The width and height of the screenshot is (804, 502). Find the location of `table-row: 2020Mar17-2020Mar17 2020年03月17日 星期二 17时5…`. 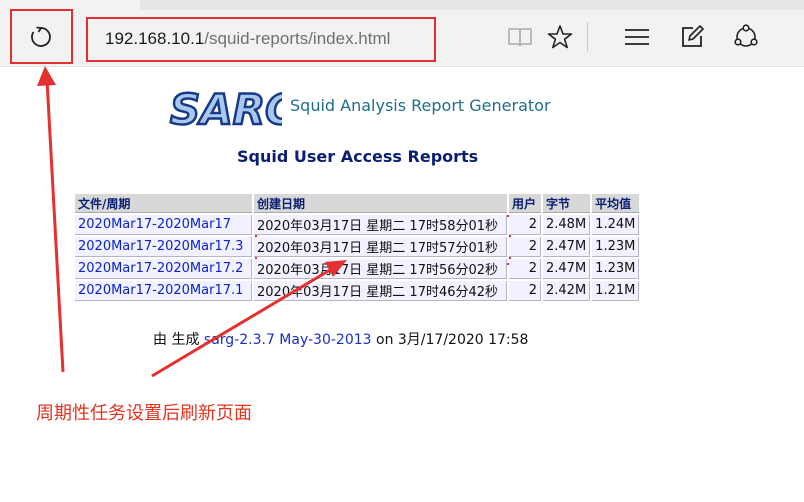

table-row: 2020Mar17-2020Mar17 2020年03月17日 星期二 17时5… is located at coordinates (357, 225).